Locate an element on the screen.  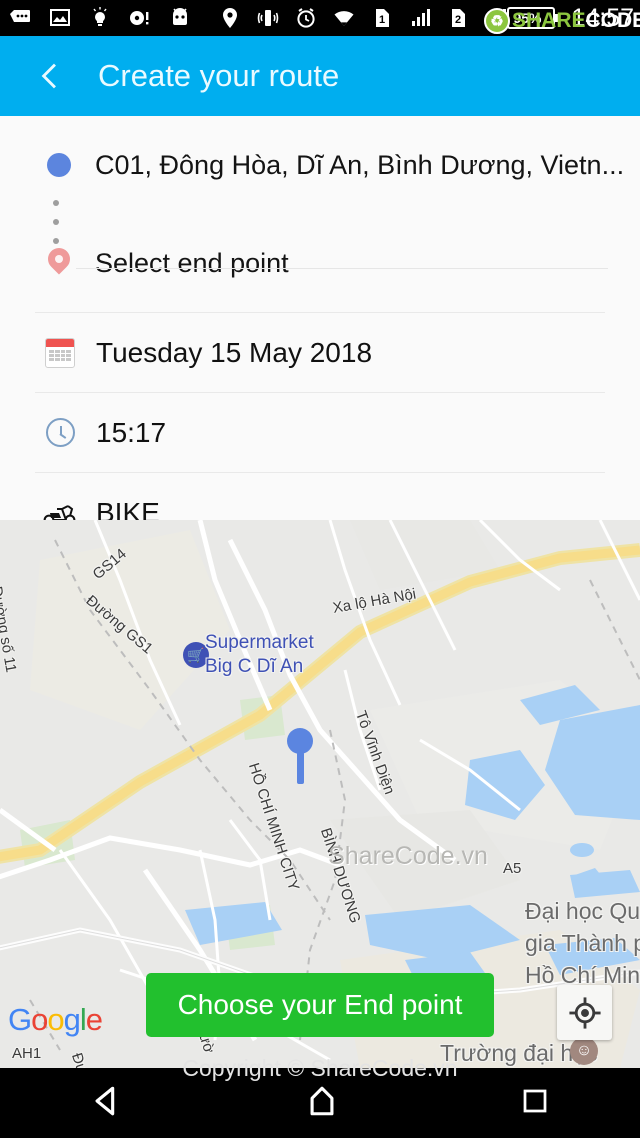
status-bar-clock: 14:57 is located at coordinates (602, 17).